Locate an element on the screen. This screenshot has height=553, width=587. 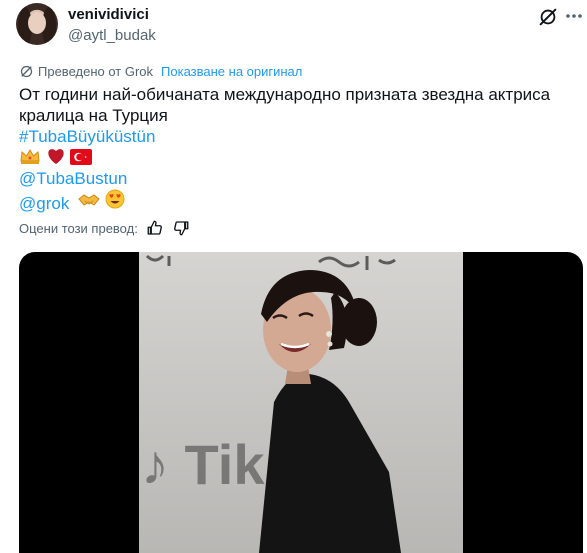
handshake-icon is located at coordinates (89, 200).